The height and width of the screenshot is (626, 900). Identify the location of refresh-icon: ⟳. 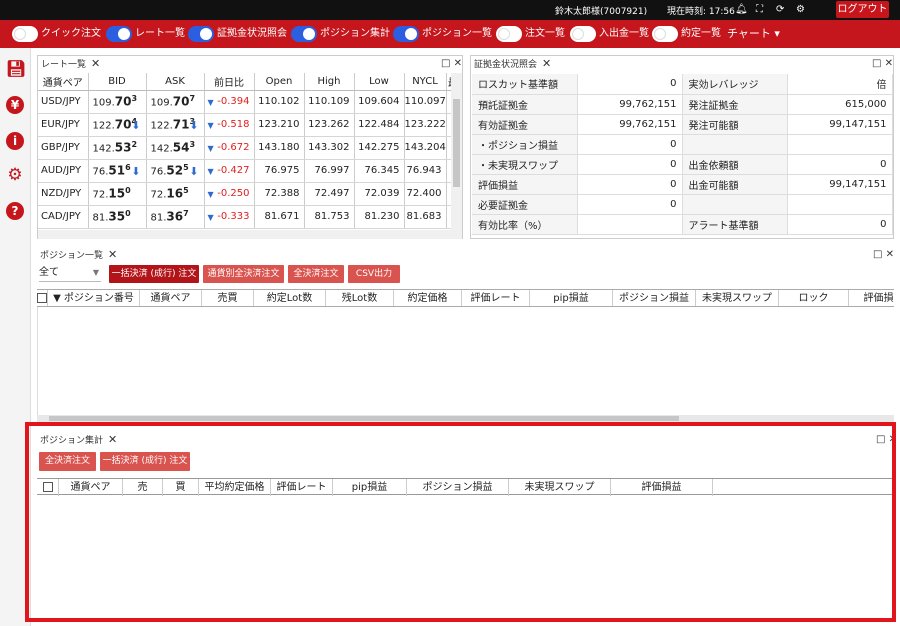
(780, 10).